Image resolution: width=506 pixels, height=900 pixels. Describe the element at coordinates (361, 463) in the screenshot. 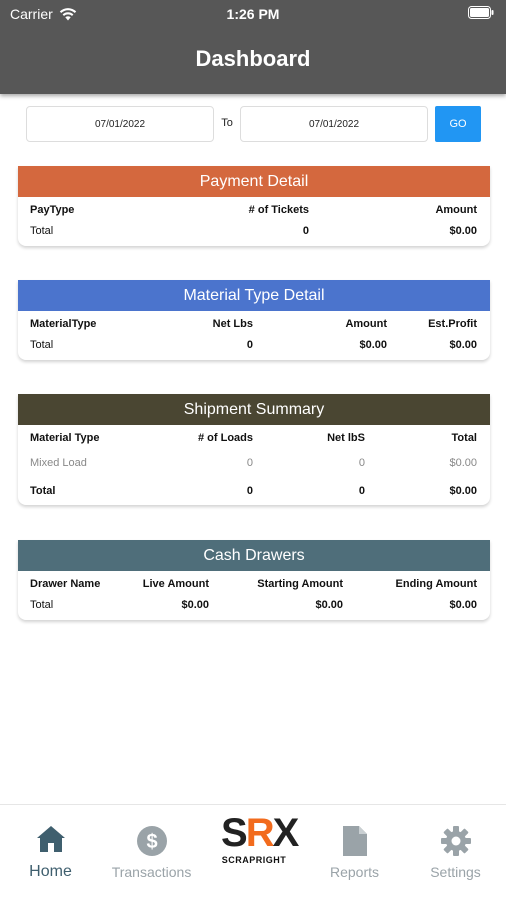

I see `net-lbs-value: 0` at that location.